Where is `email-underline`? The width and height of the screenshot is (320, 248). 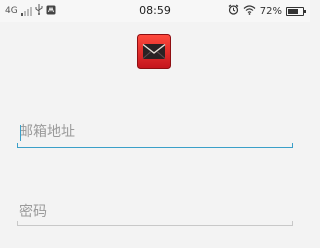
email-underline is located at coordinates (155, 147).